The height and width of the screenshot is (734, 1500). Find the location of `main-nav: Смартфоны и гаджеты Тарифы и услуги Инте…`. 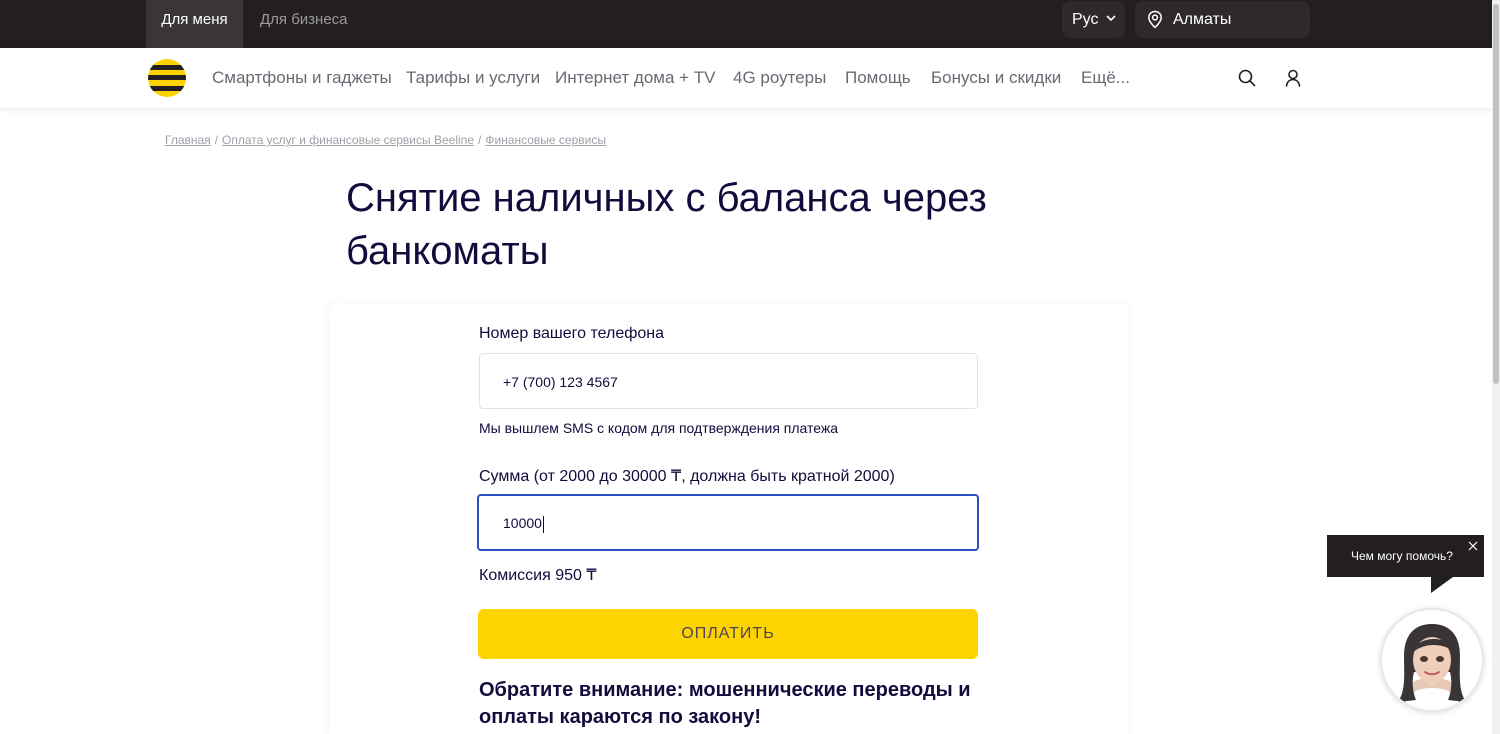

main-nav: Смартфоны и гаджеты Тарифы и услуги Инте… is located at coordinates (750, 78).